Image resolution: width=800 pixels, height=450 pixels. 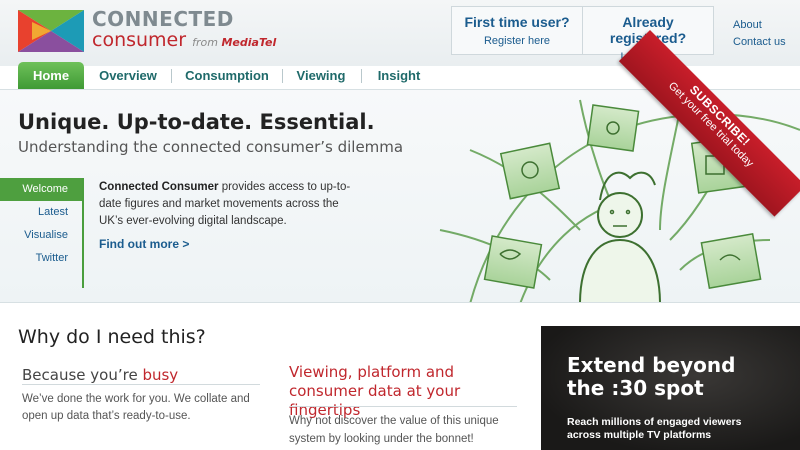 I want to click on register-link: Register here, so click(x=517, y=41).